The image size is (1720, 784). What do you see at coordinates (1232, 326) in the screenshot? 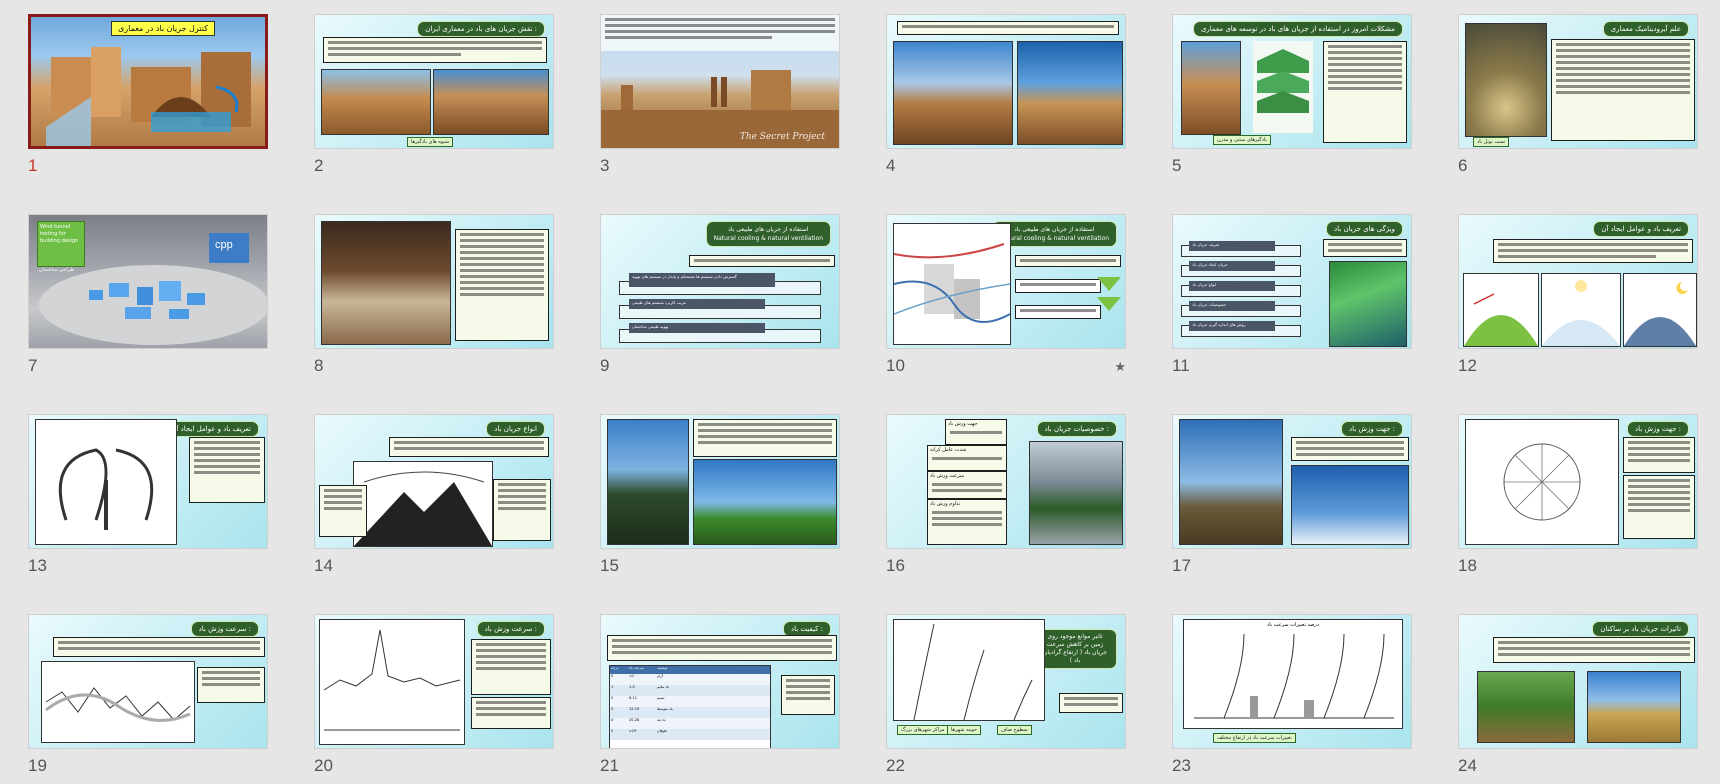
I see `concept-row: روش های اندازه گیری جریان باد` at bounding box center [1232, 326].